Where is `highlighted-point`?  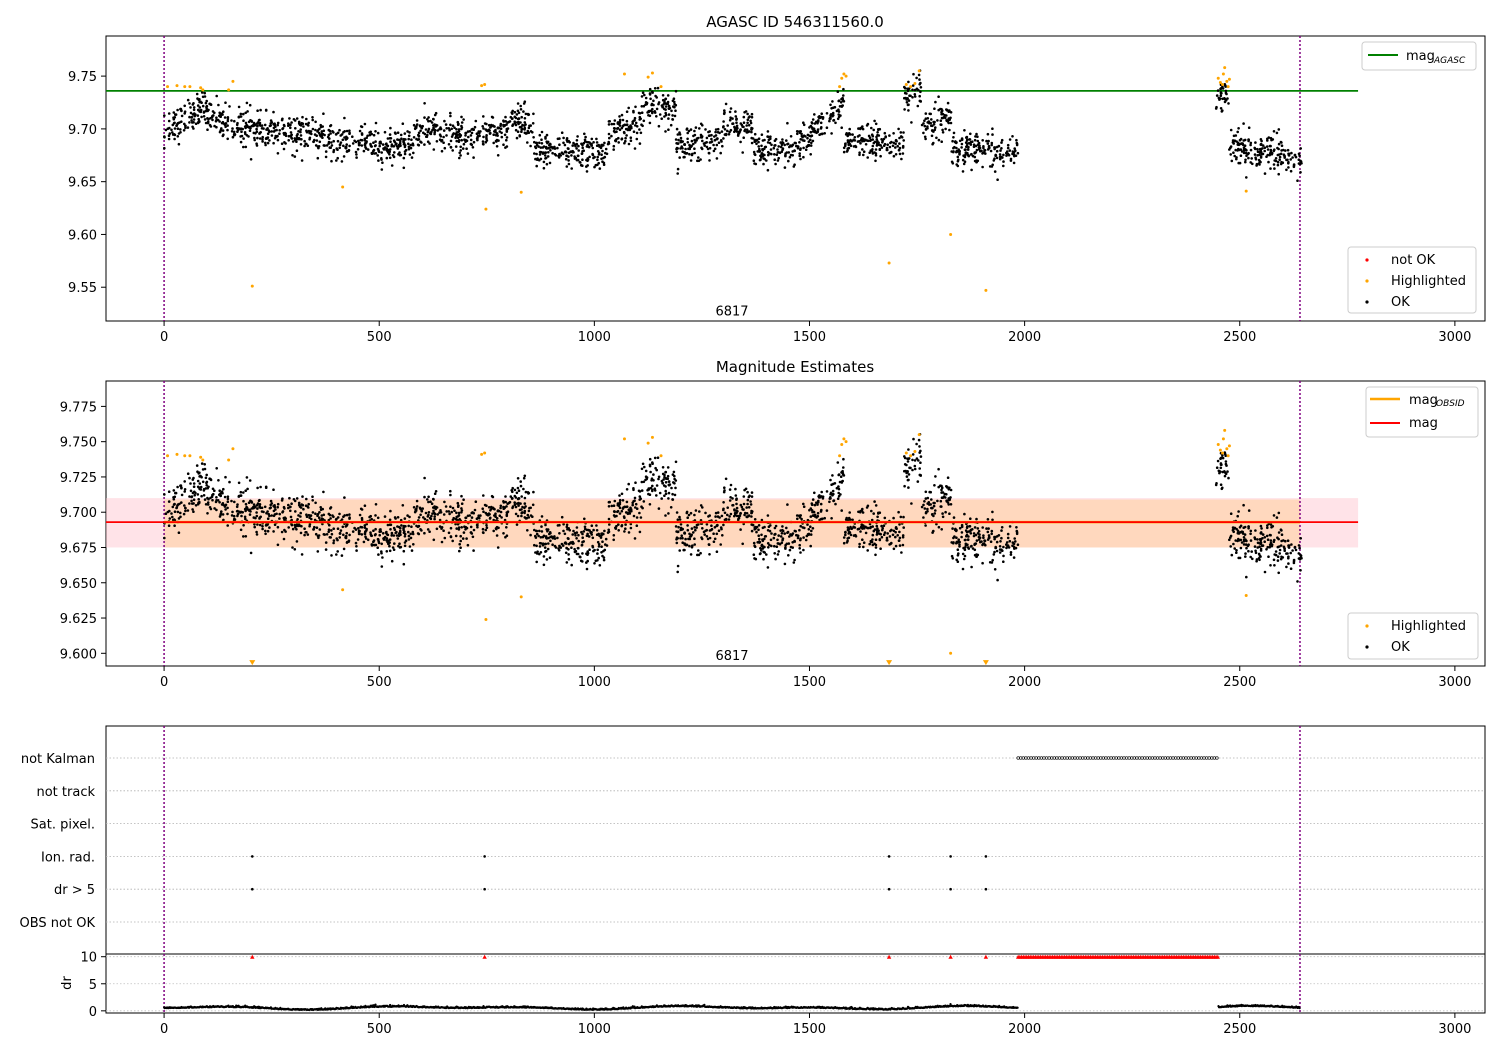
highlighted-point is located at coordinates (486, 209).